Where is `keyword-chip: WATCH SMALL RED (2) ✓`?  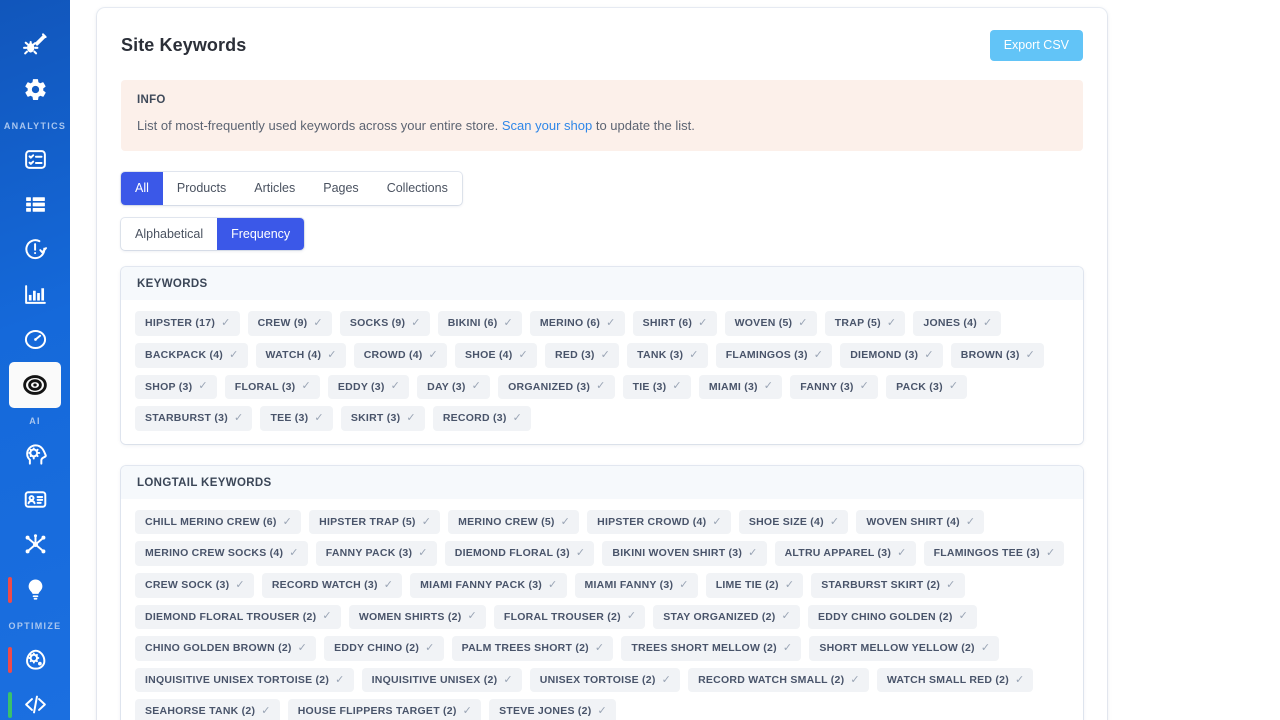
keyword-chip: WATCH SMALL RED (2) ✓ is located at coordinates (955, 680).